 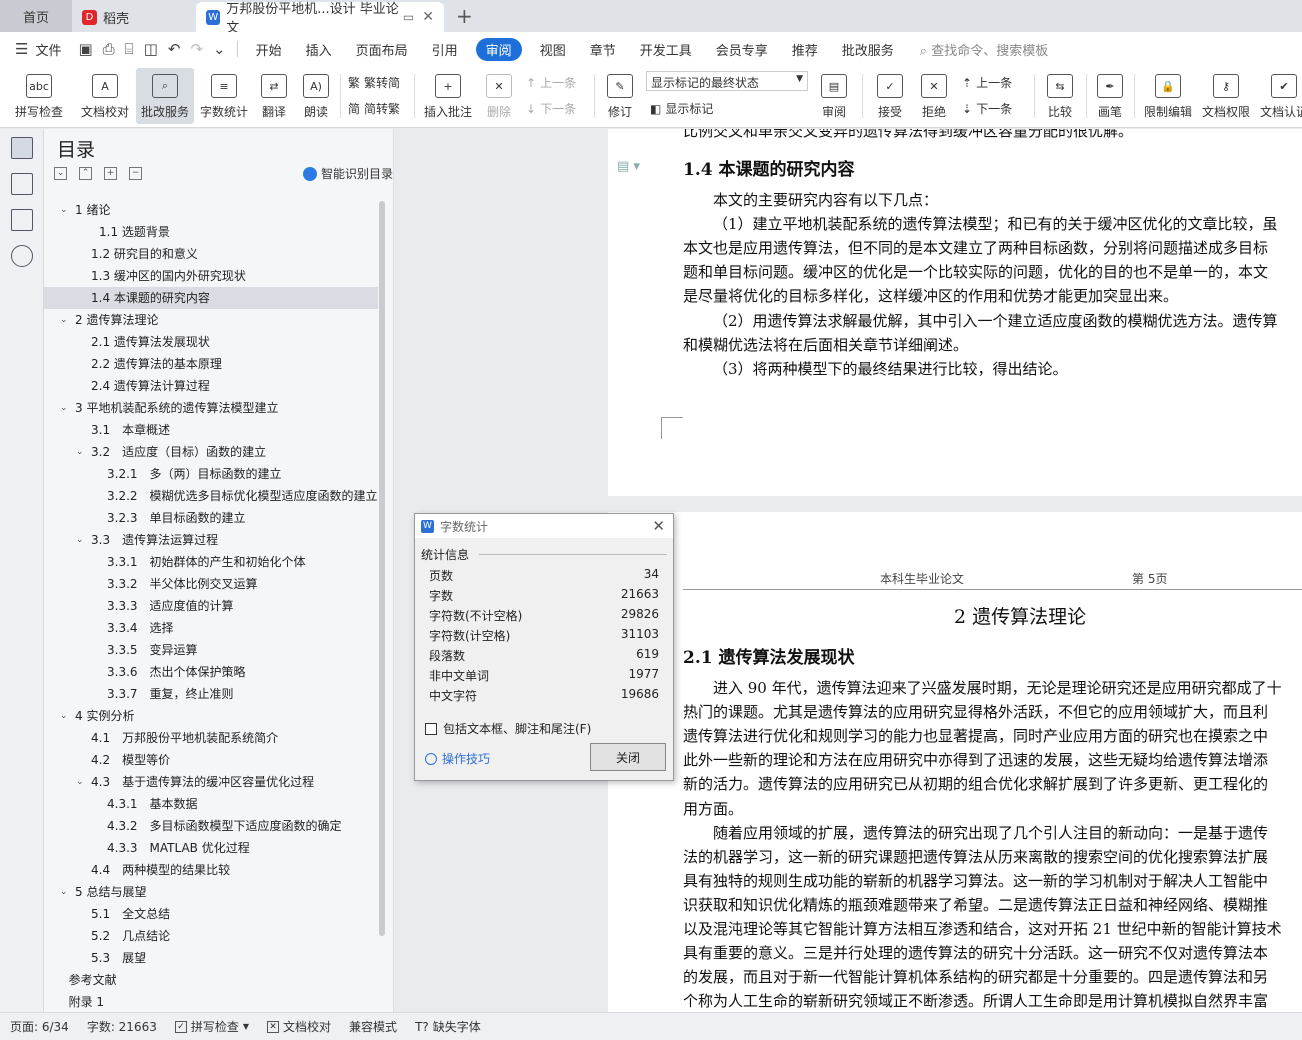 I want to click on print-icon: ⌸, so click(x=129, y=49).